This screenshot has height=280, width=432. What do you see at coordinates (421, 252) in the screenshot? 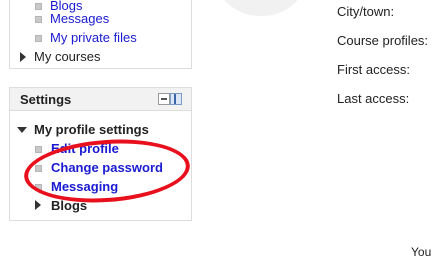
I see `footer-text: You` at bounding box center [421, 252].